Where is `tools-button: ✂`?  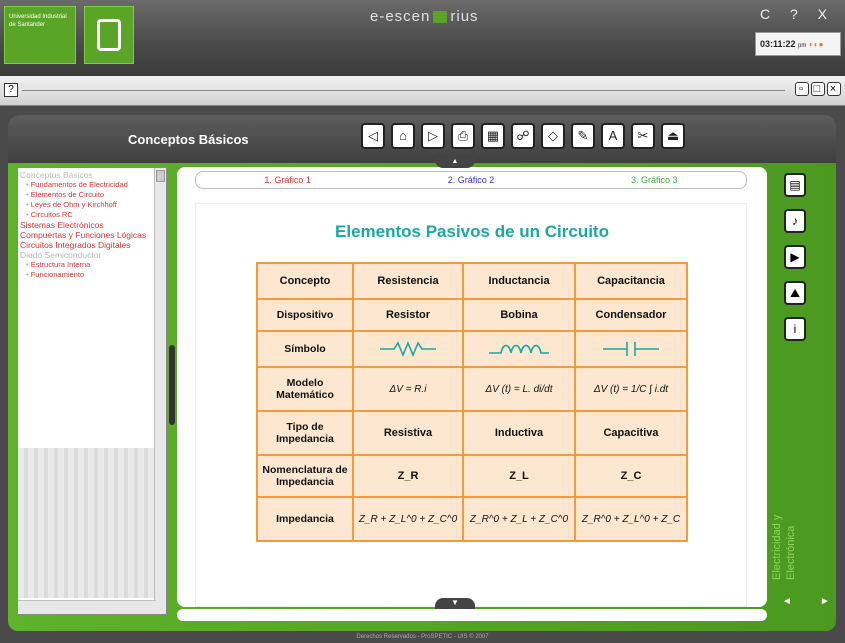
tools-button: ✂ is located at coordinates (643, 136).